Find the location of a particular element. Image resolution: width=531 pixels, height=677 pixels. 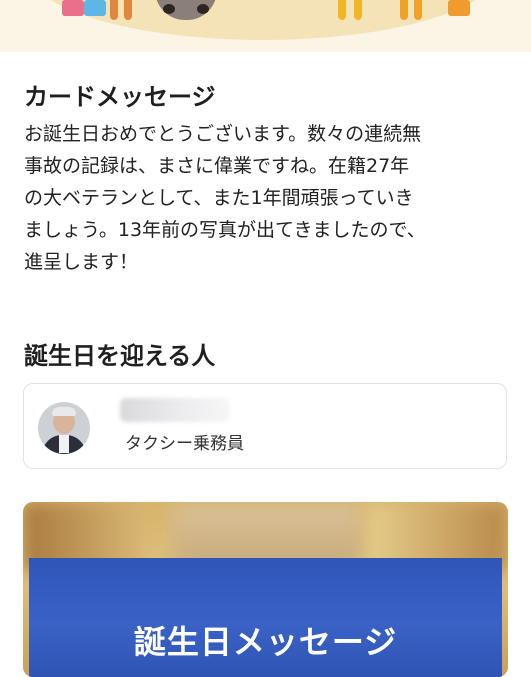

card-message-line: ましょう。13年前の写真が出てきましたので、 is located at coordinates (225, 230).